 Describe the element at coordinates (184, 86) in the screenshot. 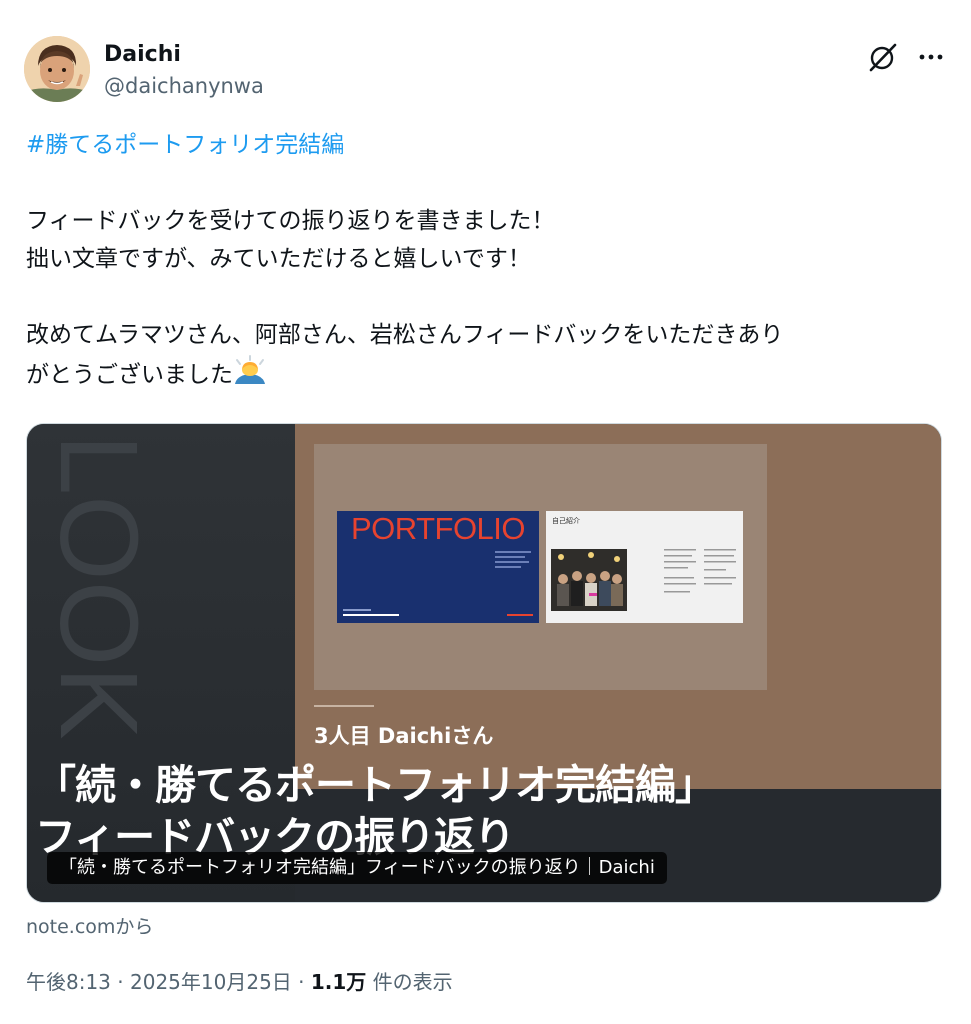

I see `author-handle: @daichanynwa` at that location.